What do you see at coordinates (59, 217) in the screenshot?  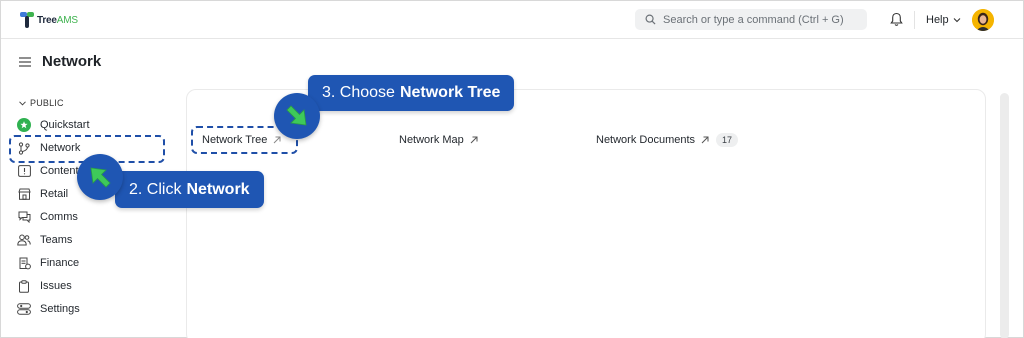 I see `sidebar-item-label: Comms` at bounding box center [59, 217].